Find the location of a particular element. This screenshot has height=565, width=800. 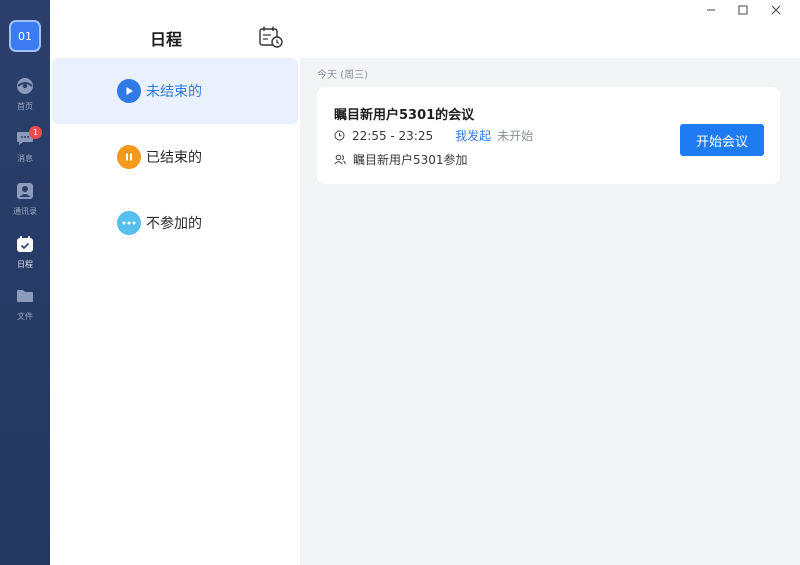

category-finished: 已结束的 is located at coordinates (175, 157).